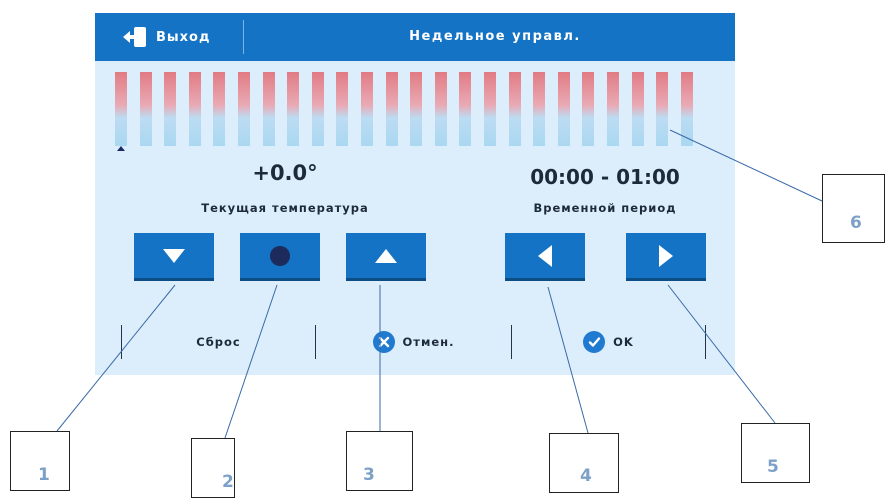  I want to click on decrease-temperature-button, so click(174, 257).